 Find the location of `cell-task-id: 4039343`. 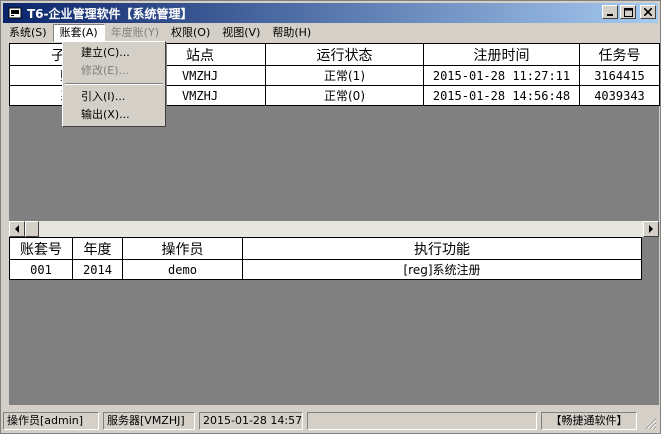

cell-task-id: 4039343 is located at coordinates (619, 95).